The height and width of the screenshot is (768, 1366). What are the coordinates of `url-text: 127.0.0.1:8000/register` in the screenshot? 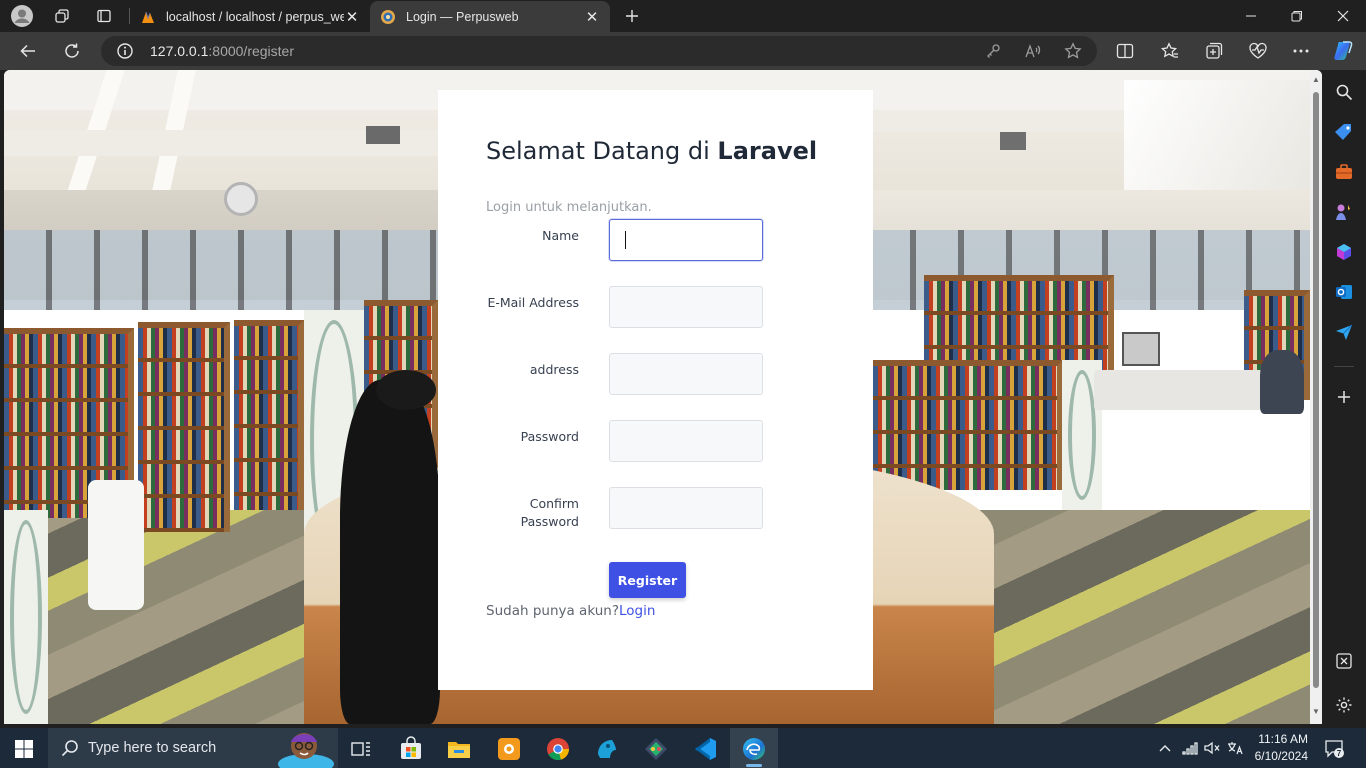 It's located at (222, 51).